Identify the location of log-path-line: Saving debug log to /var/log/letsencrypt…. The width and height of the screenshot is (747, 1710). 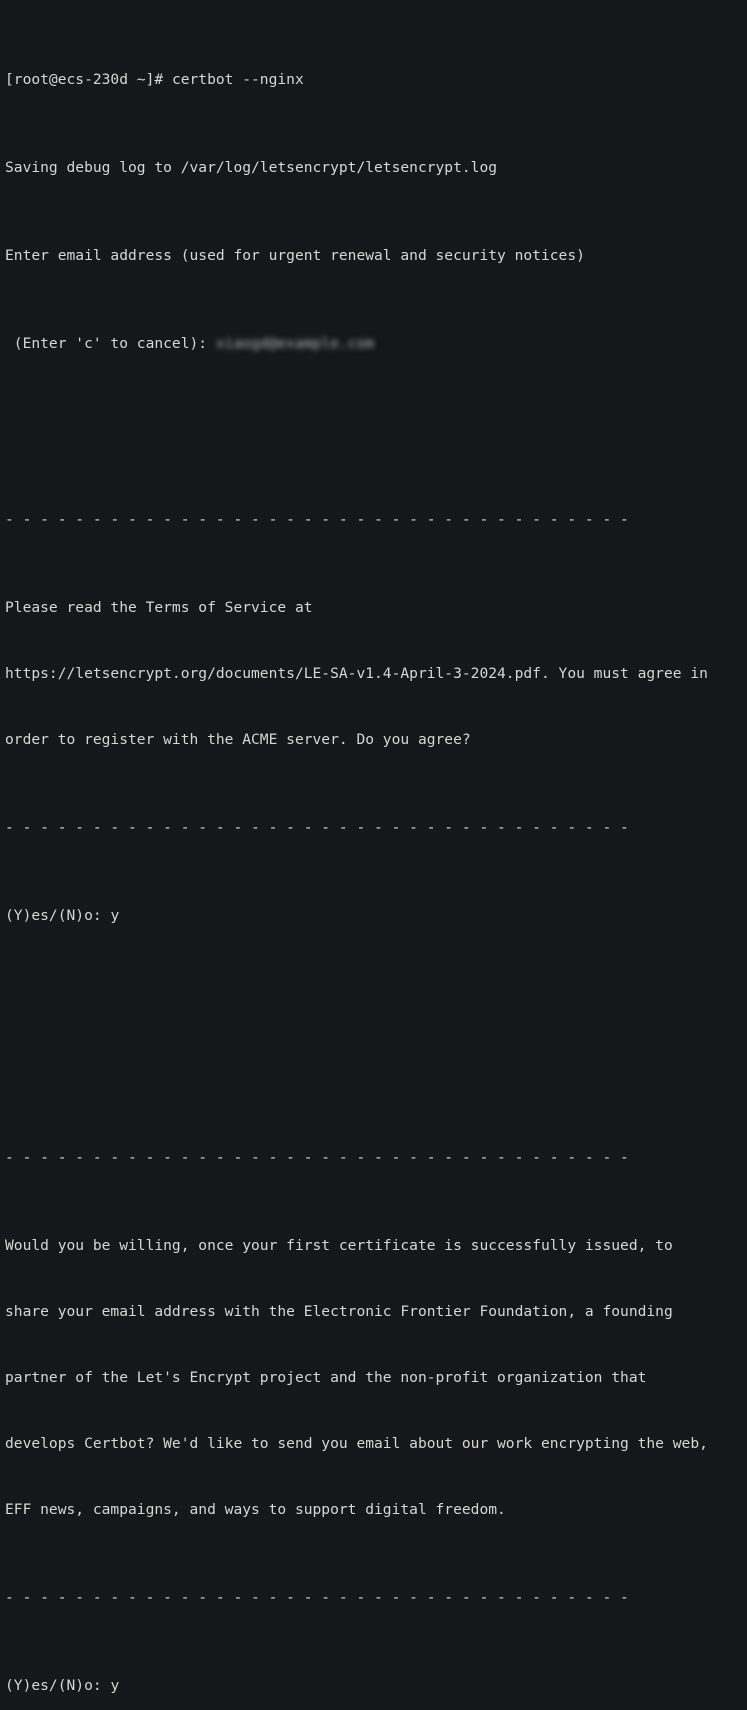
(251, 167).